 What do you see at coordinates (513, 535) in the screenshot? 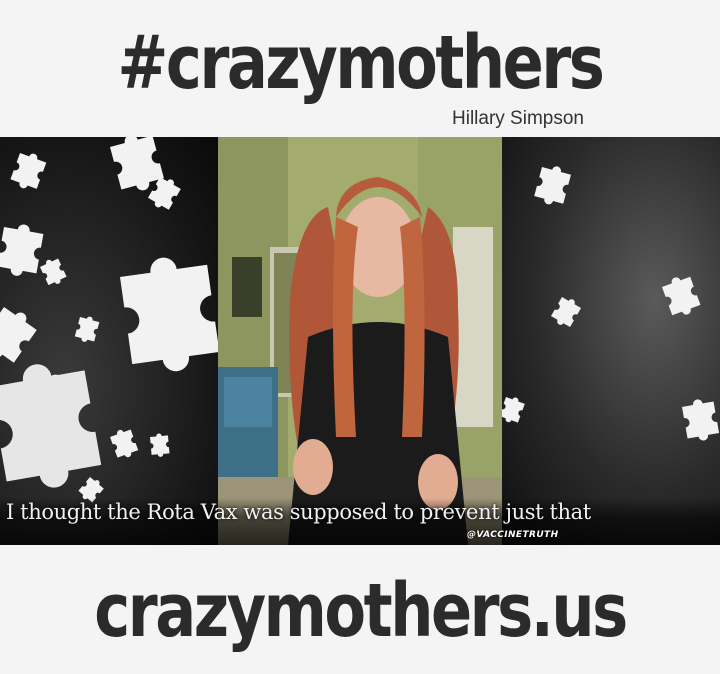
I see `watermark-handle: @VACCINETRUTH` at bounding box center [513, 535].